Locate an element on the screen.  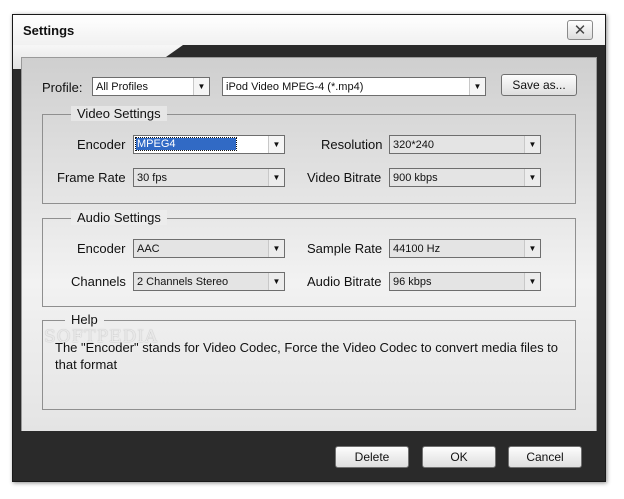
delete-button: Delete is located at coordinates (372, 457).